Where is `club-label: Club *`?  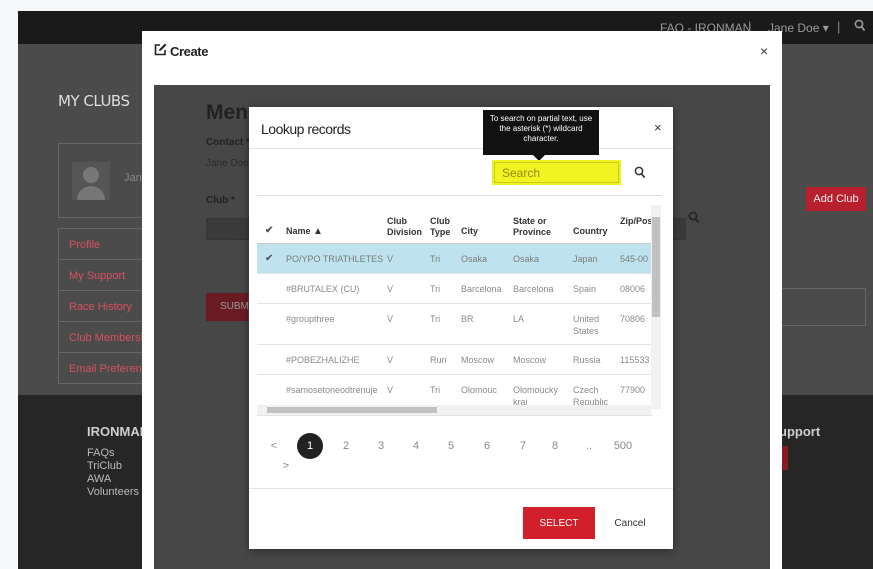
club-label: Club * is located at coordinates (220, 200).